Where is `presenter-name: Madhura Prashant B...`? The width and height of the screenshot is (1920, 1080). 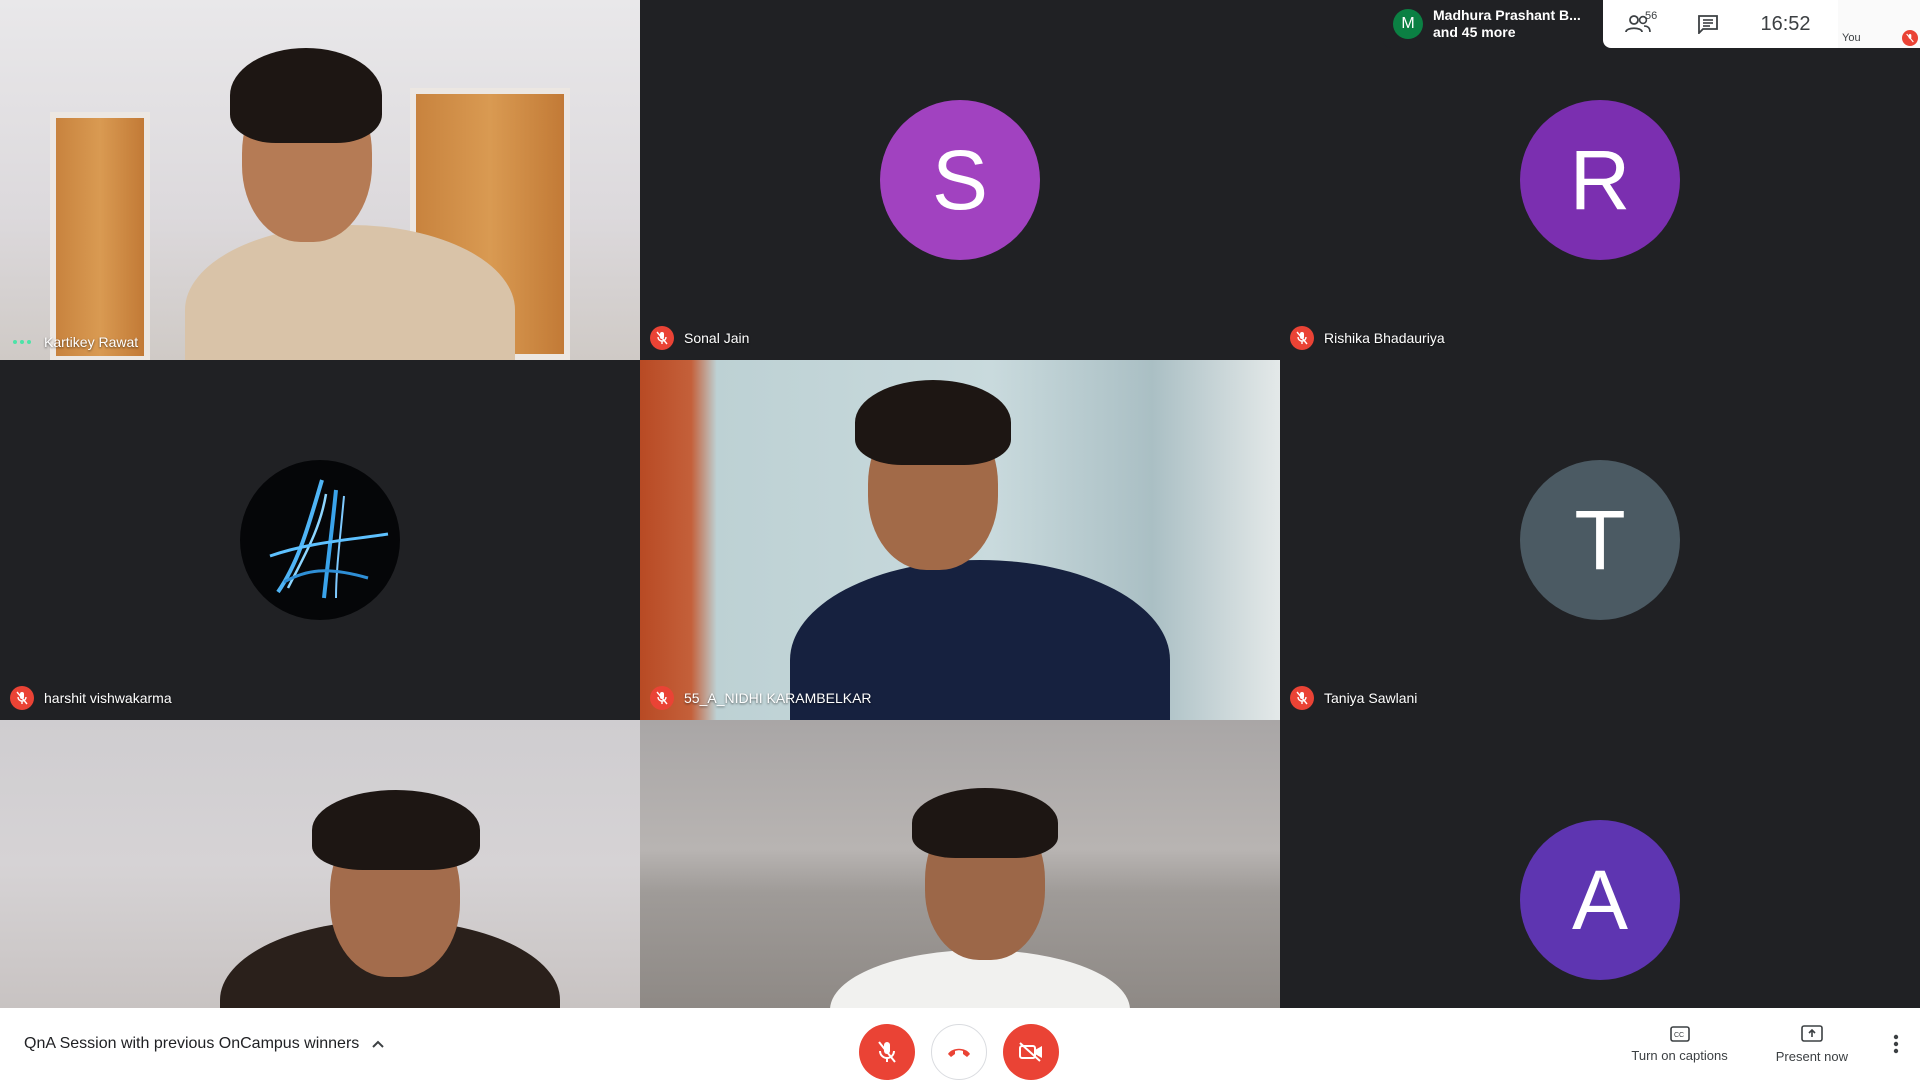
presenter-name: Madhura Prashant B... is located at coordinates (1507, 15).